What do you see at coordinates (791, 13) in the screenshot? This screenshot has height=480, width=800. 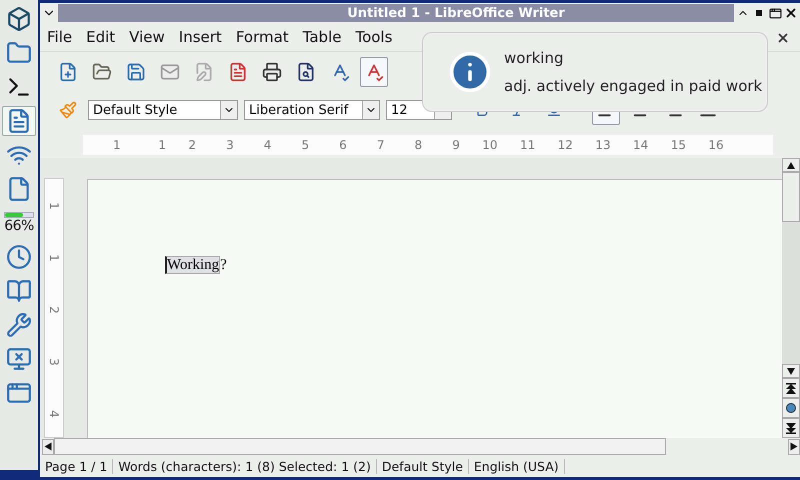 I see `close-button` at bounding box center [791, 13].